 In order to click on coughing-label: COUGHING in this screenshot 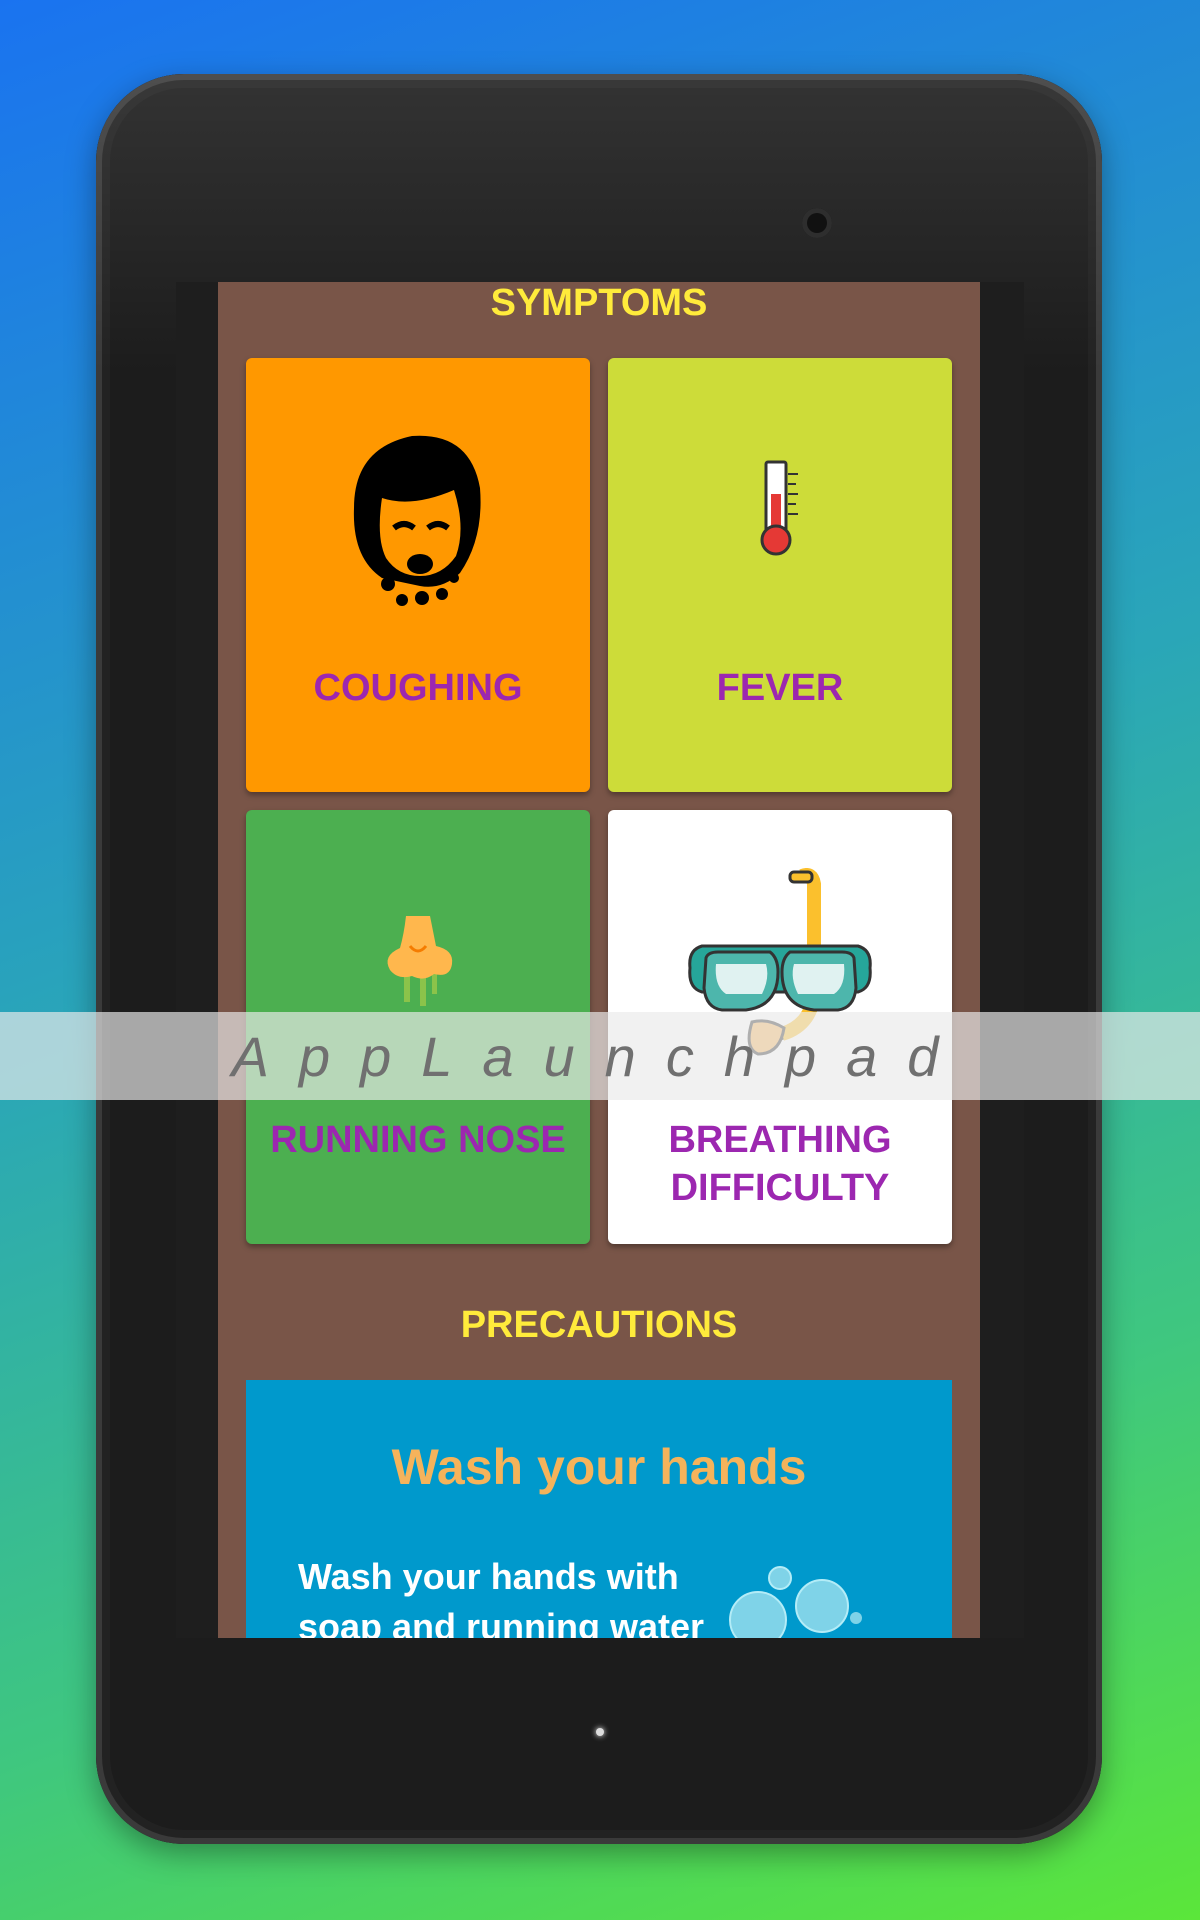, I will do `click(418, 688)`.